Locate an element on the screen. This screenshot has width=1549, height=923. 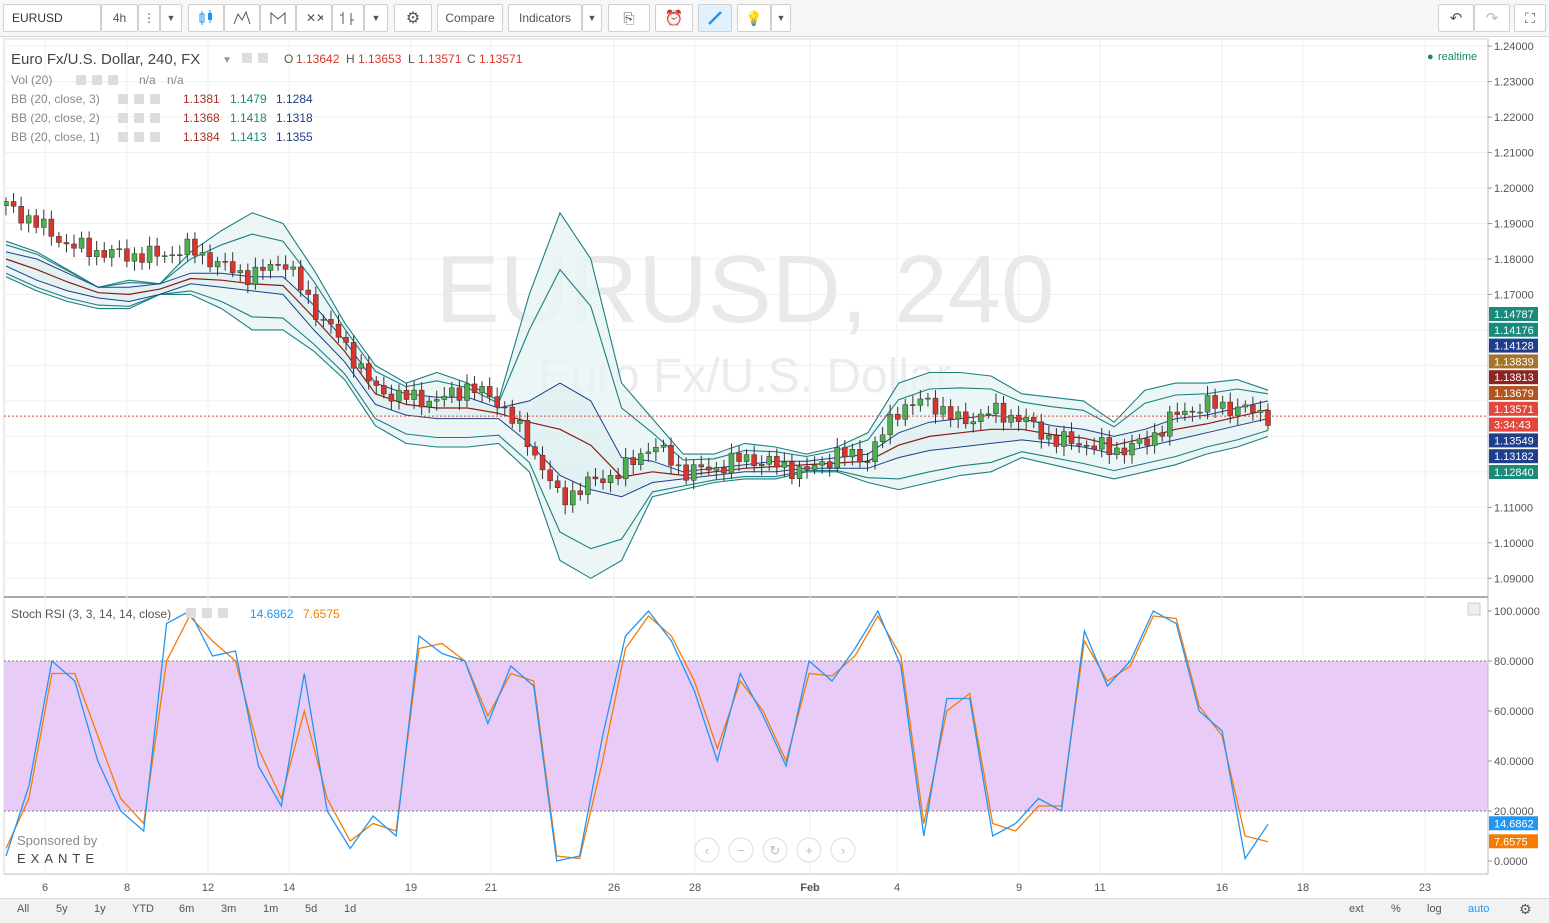
undo-icon: ↶ is located at coordinates (1456, 18).